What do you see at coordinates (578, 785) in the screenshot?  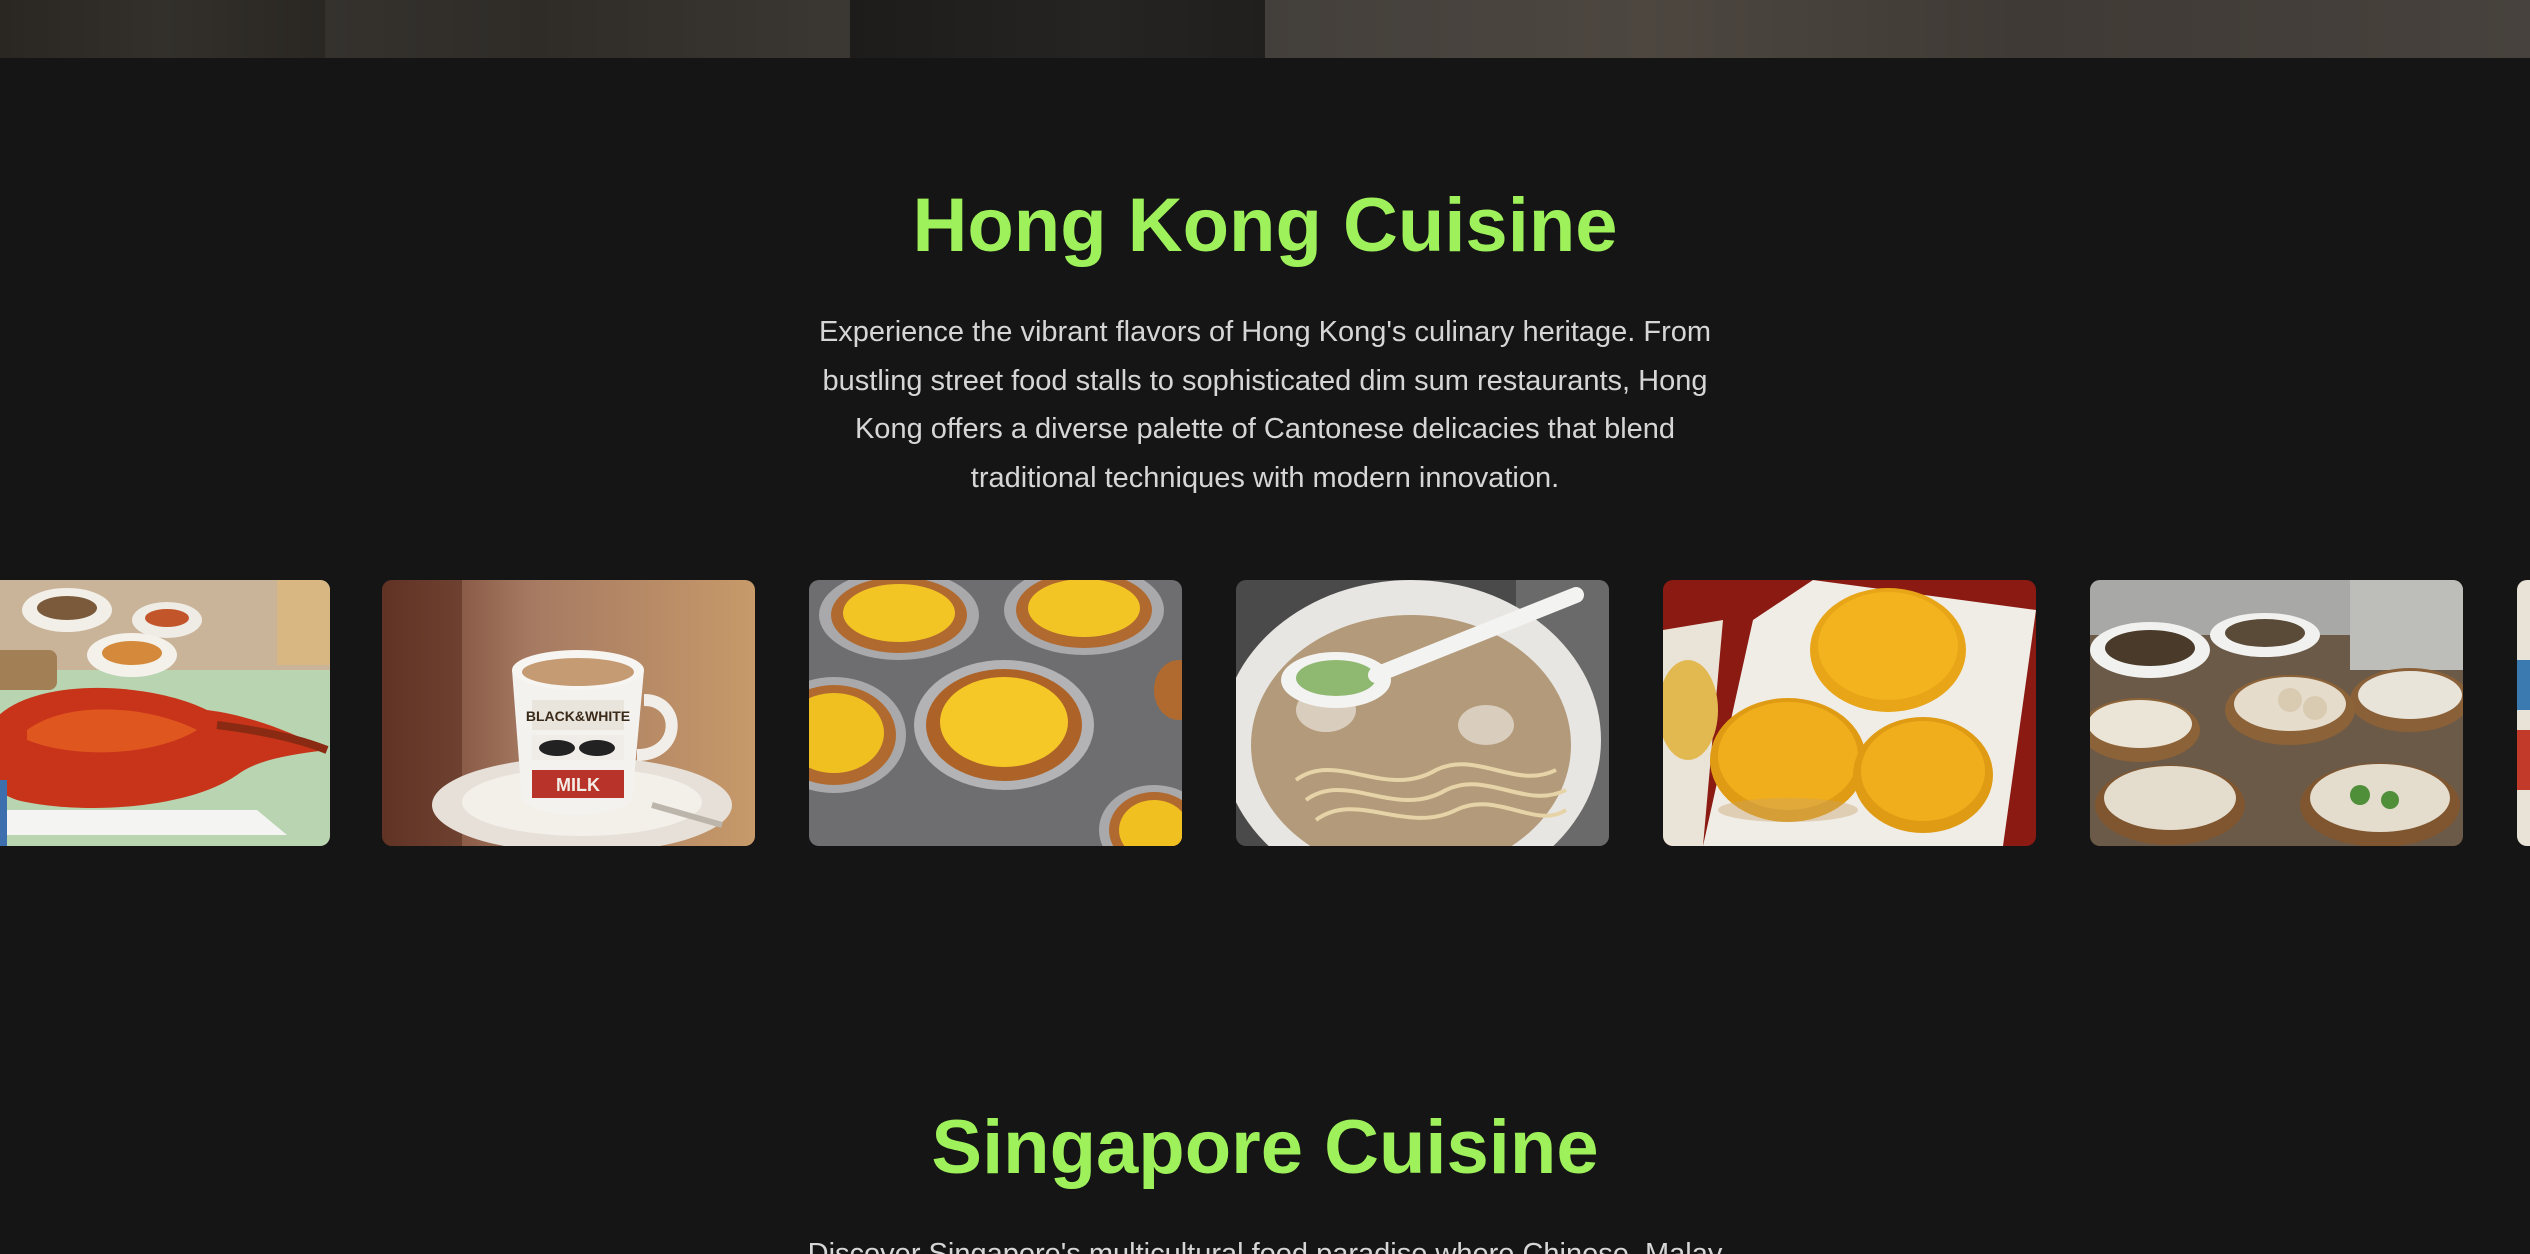 I see `cup-label: MILK` at bounding box center [578, 785].